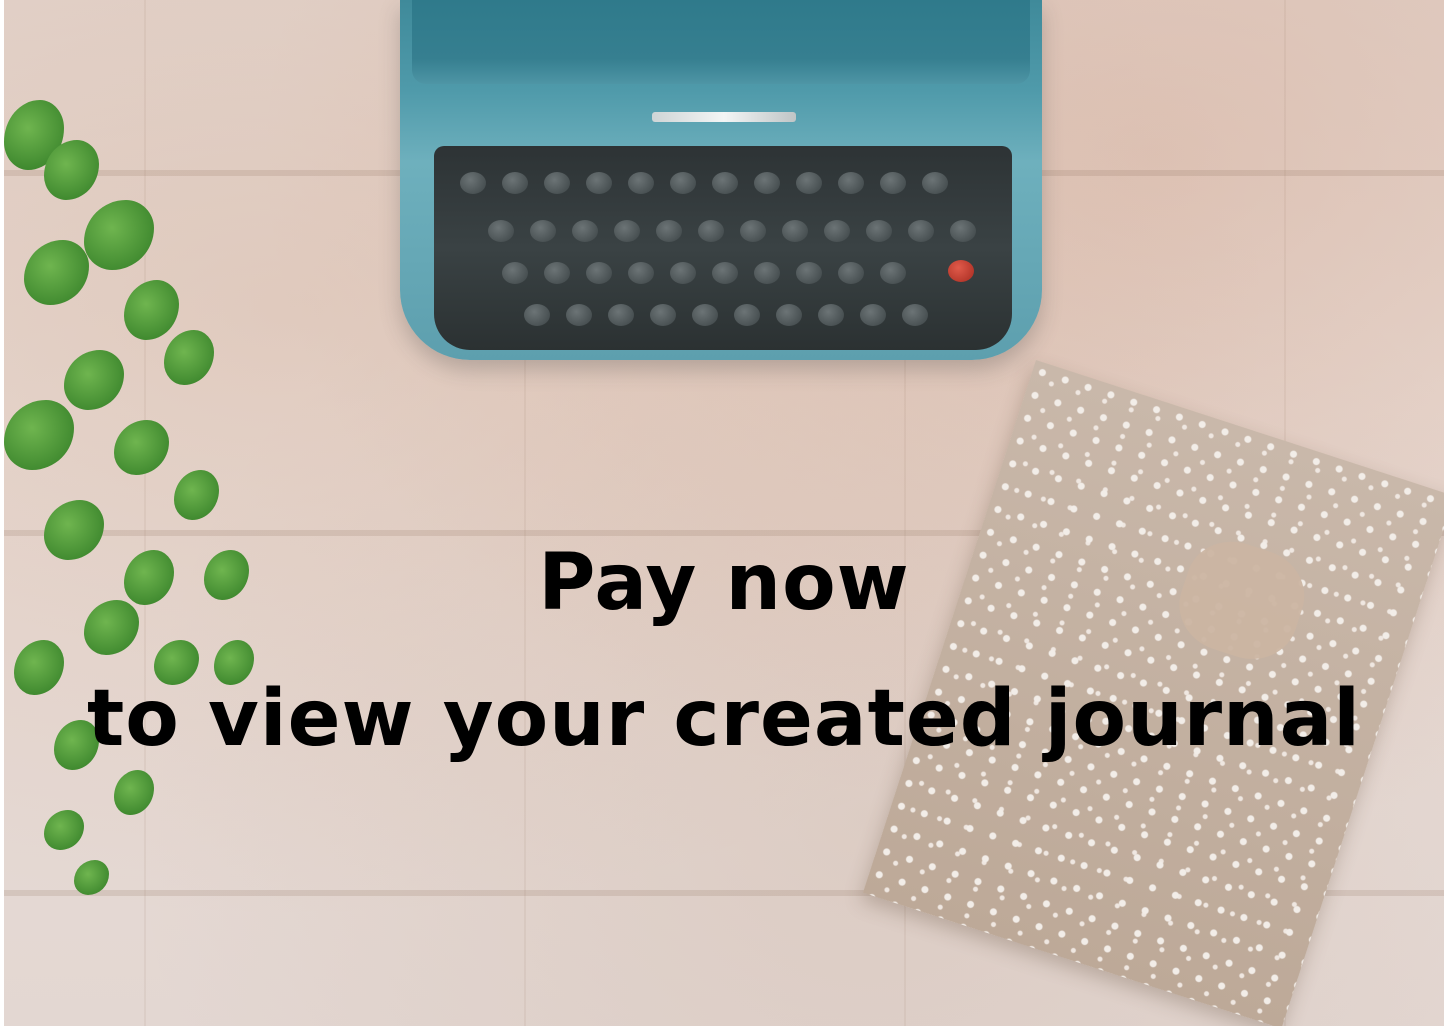 Image resolution: width=1448 pixels, height=1032 pixels. I want to click on typewriter-keys, so click(724, 256).